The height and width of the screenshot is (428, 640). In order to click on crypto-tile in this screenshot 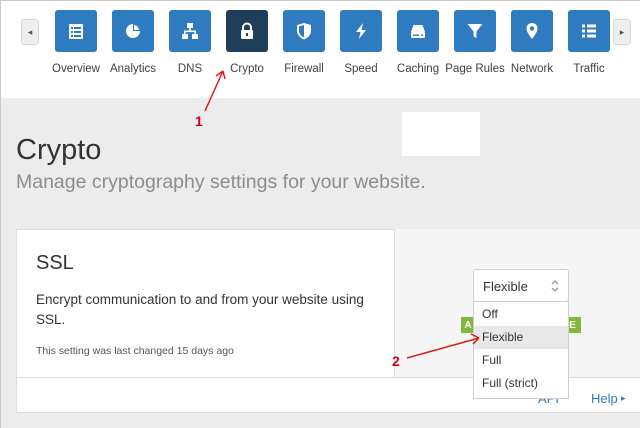, I will do `click(247, 31)`.